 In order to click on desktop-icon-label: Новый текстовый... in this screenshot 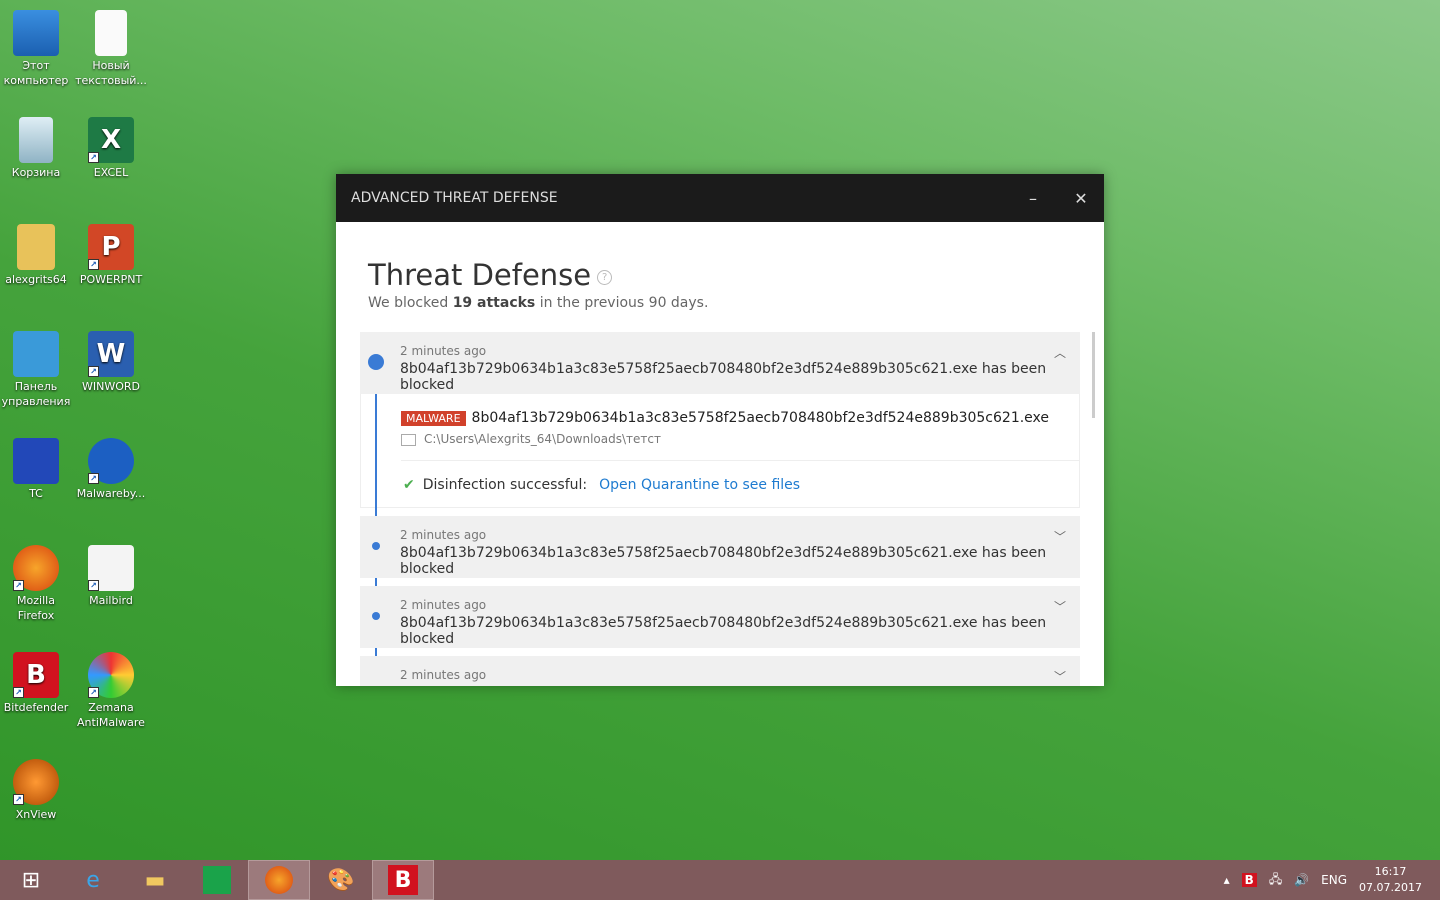, I will do `click(111, 73)`.